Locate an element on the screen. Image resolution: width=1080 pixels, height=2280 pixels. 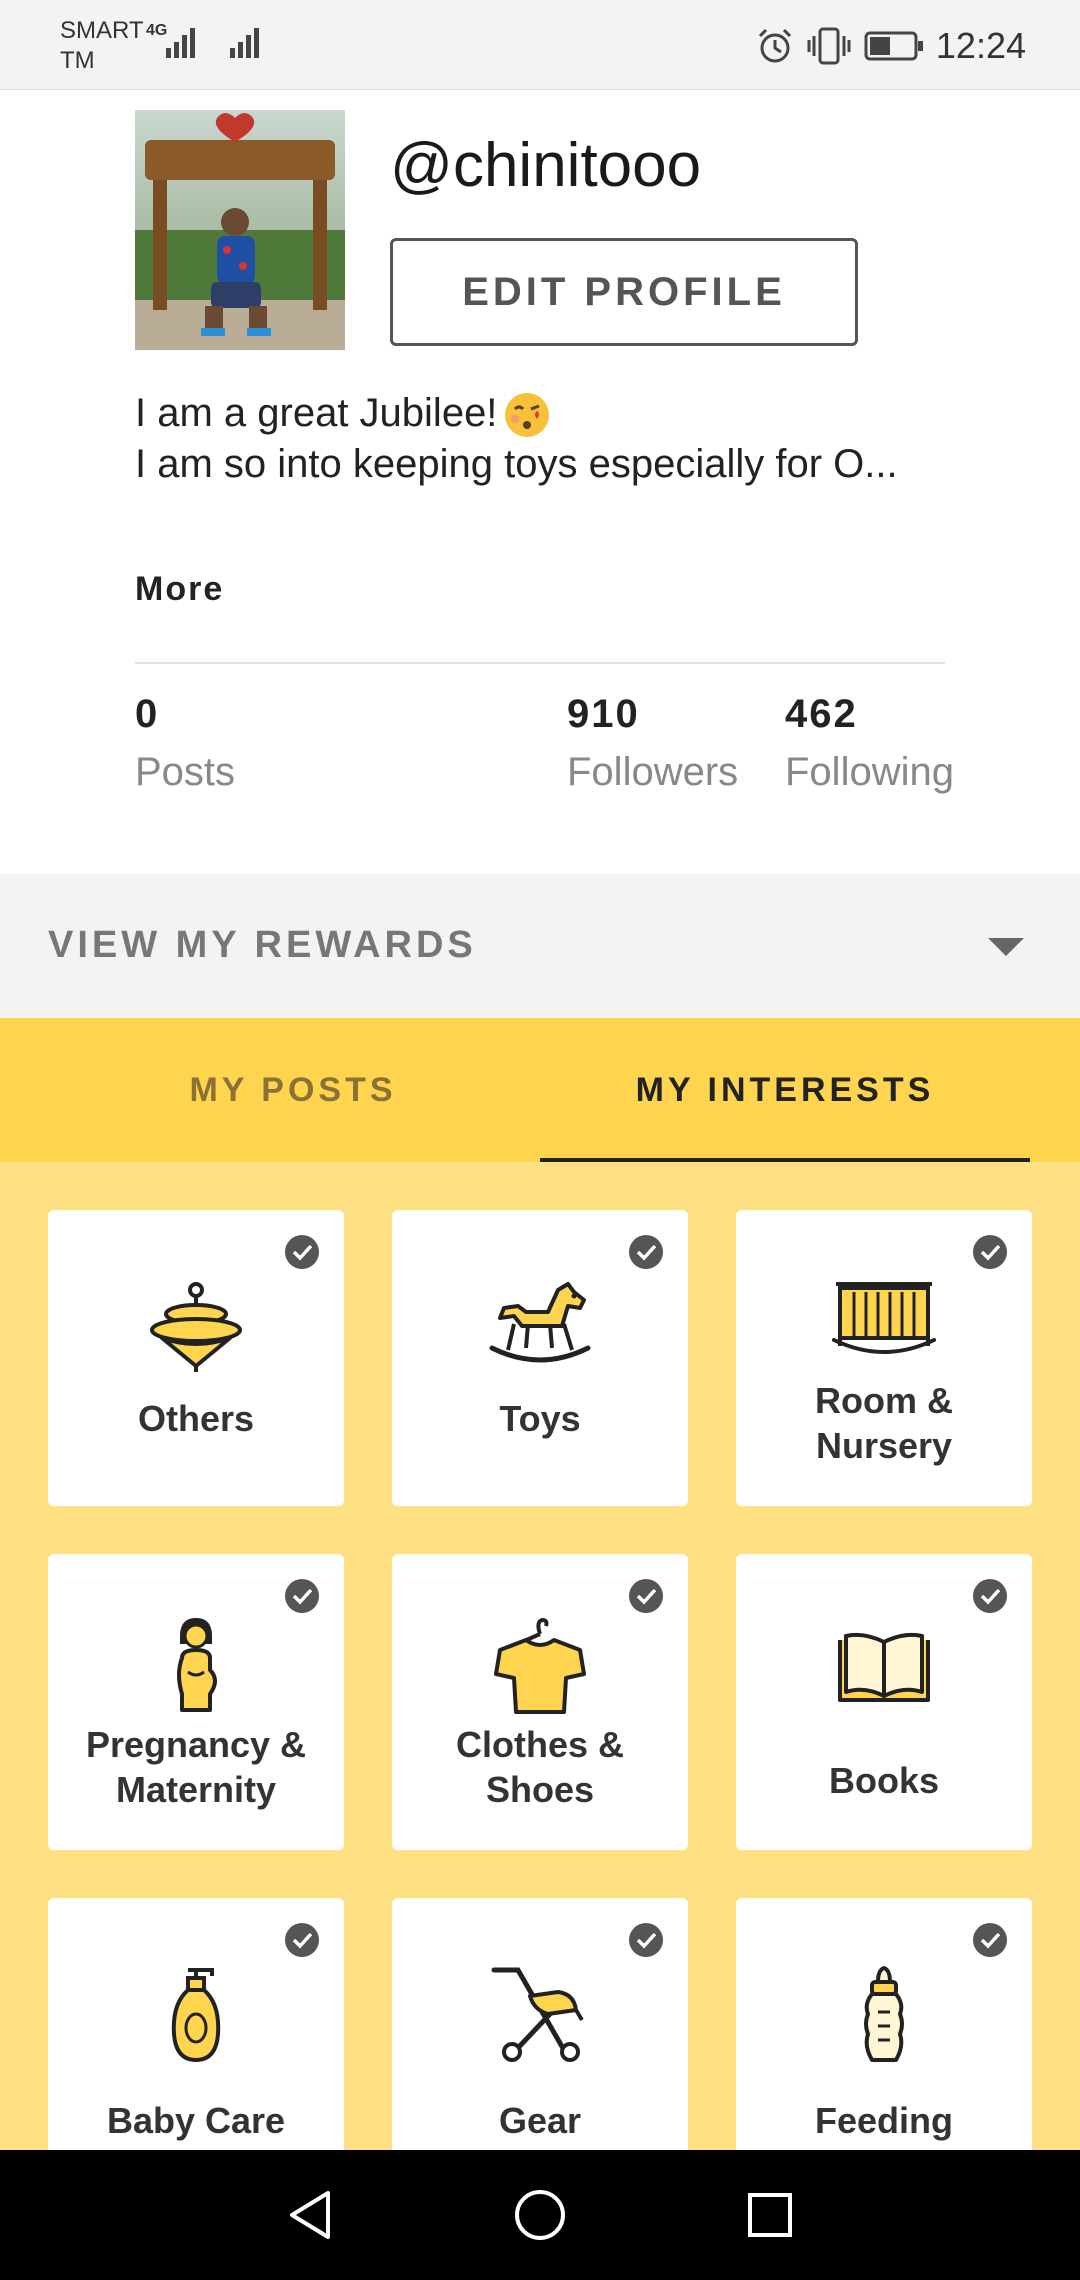
posts-label: Posts is located at coordinates (185, 772).